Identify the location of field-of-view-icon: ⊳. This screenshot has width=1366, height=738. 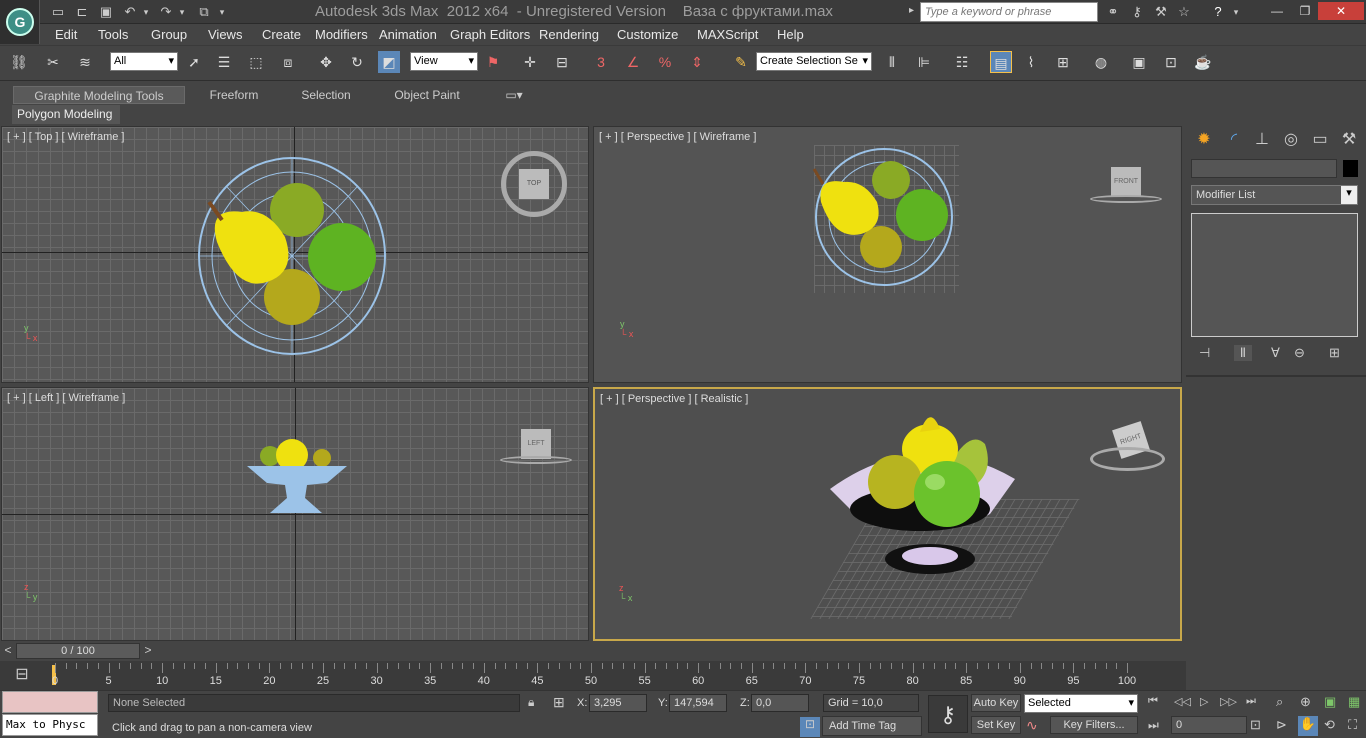
(1281, 725).